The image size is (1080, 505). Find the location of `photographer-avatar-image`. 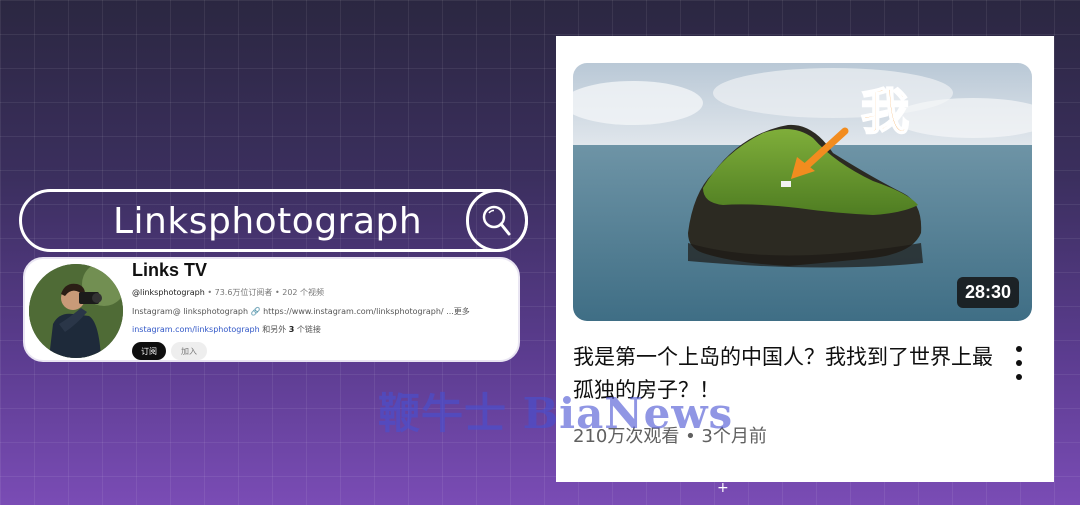

photographer-avatar-image is located at coordinates (76, 311).